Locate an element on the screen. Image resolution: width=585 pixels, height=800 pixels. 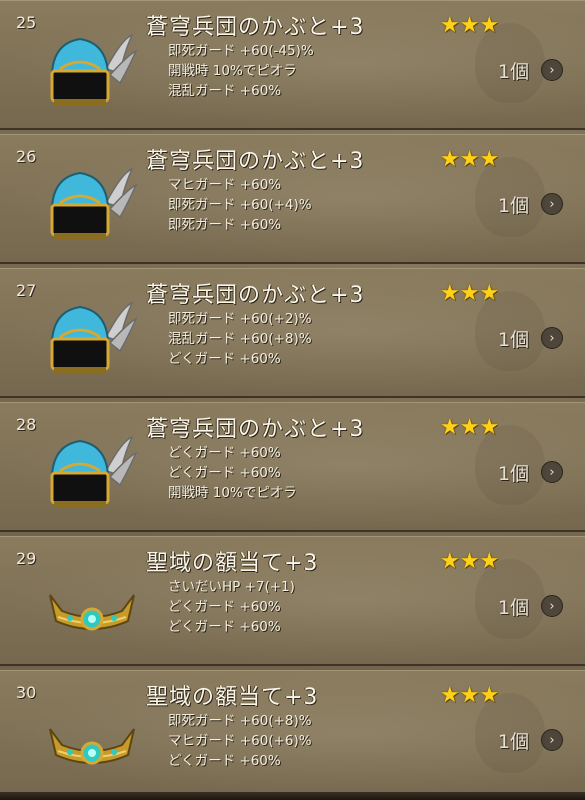
item-stats: さいだいHP +7(+1) どくガード +60% どくガード +60% is located at coordinates (231, 607).